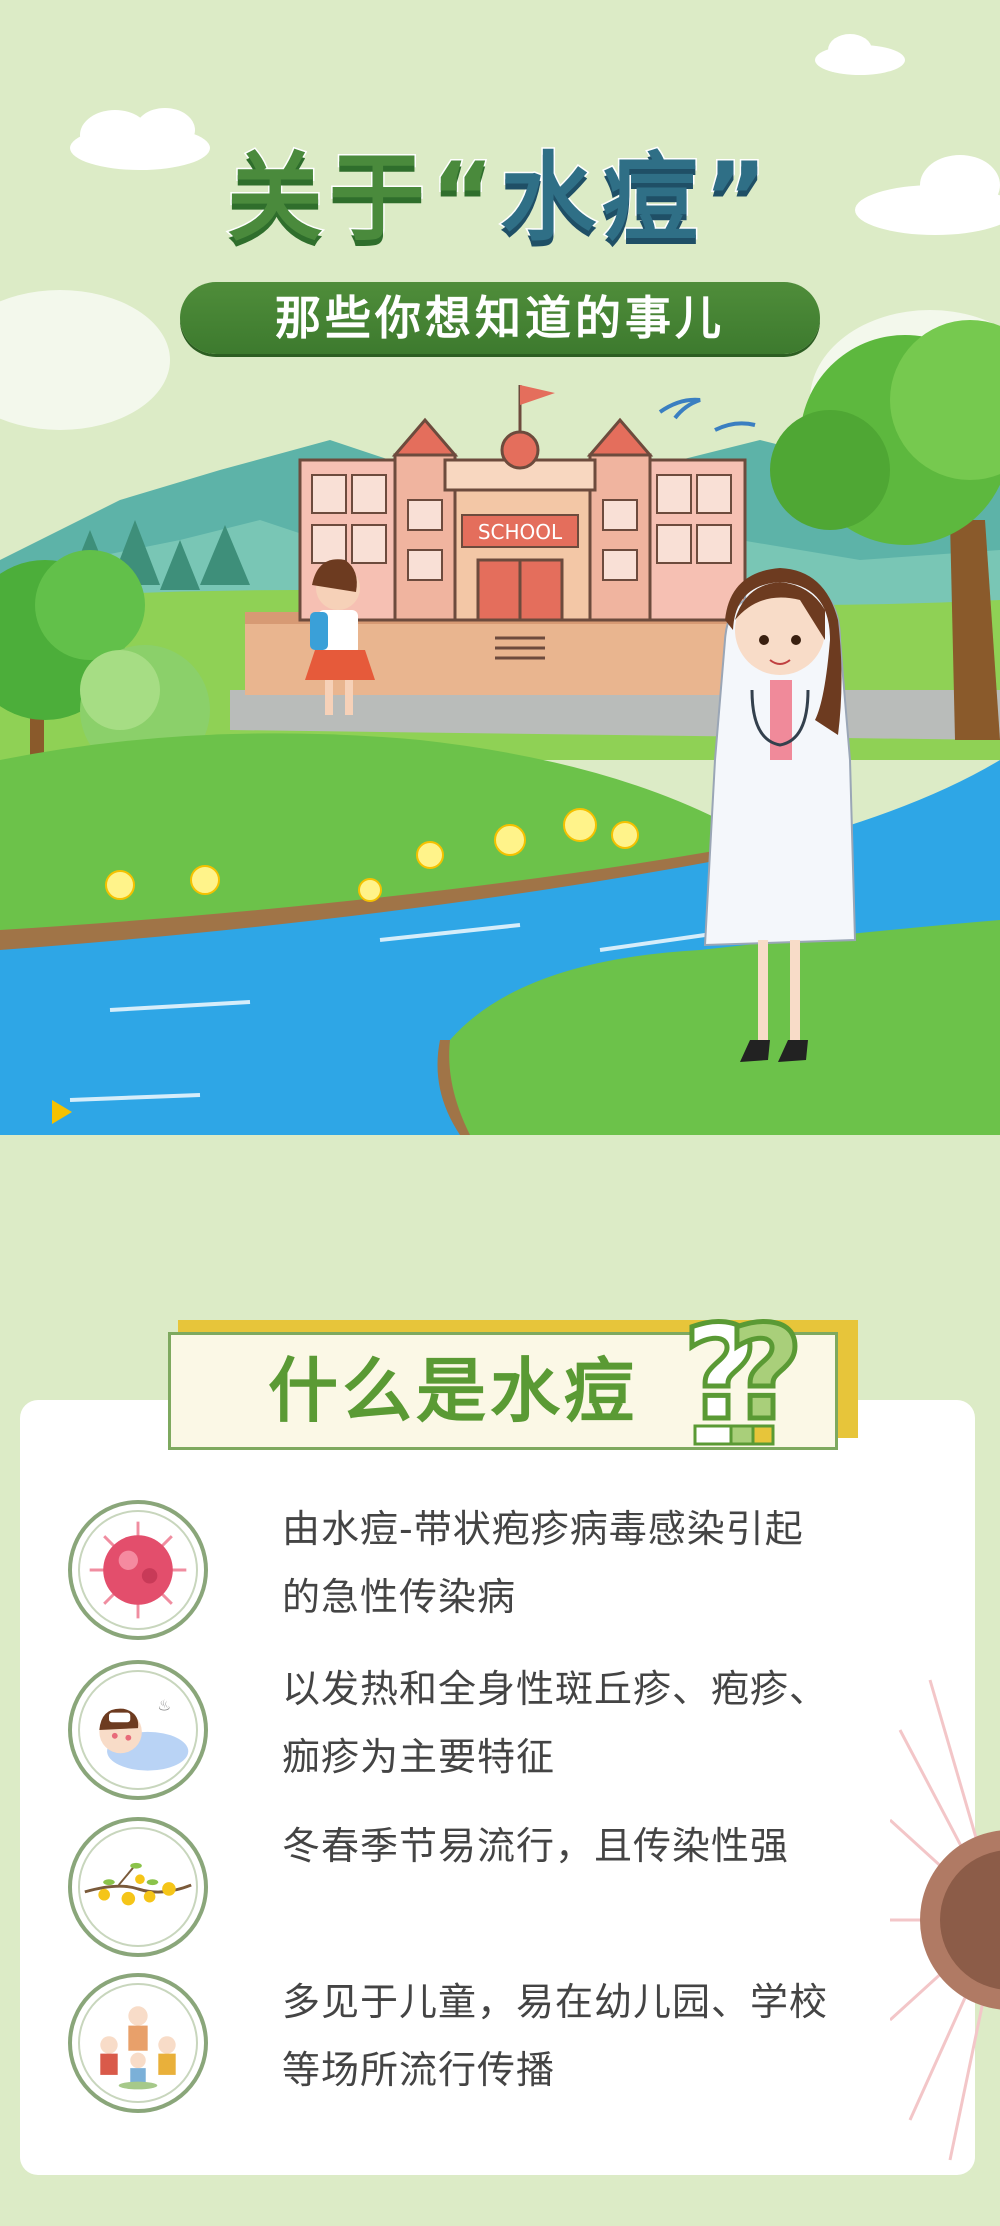 The width and height of the screenshot is (1000, 2226). I want to click on info-text-children: 多见于儿童，易在幼儿园、学校 等场所流行传播, so click(555, 2036).